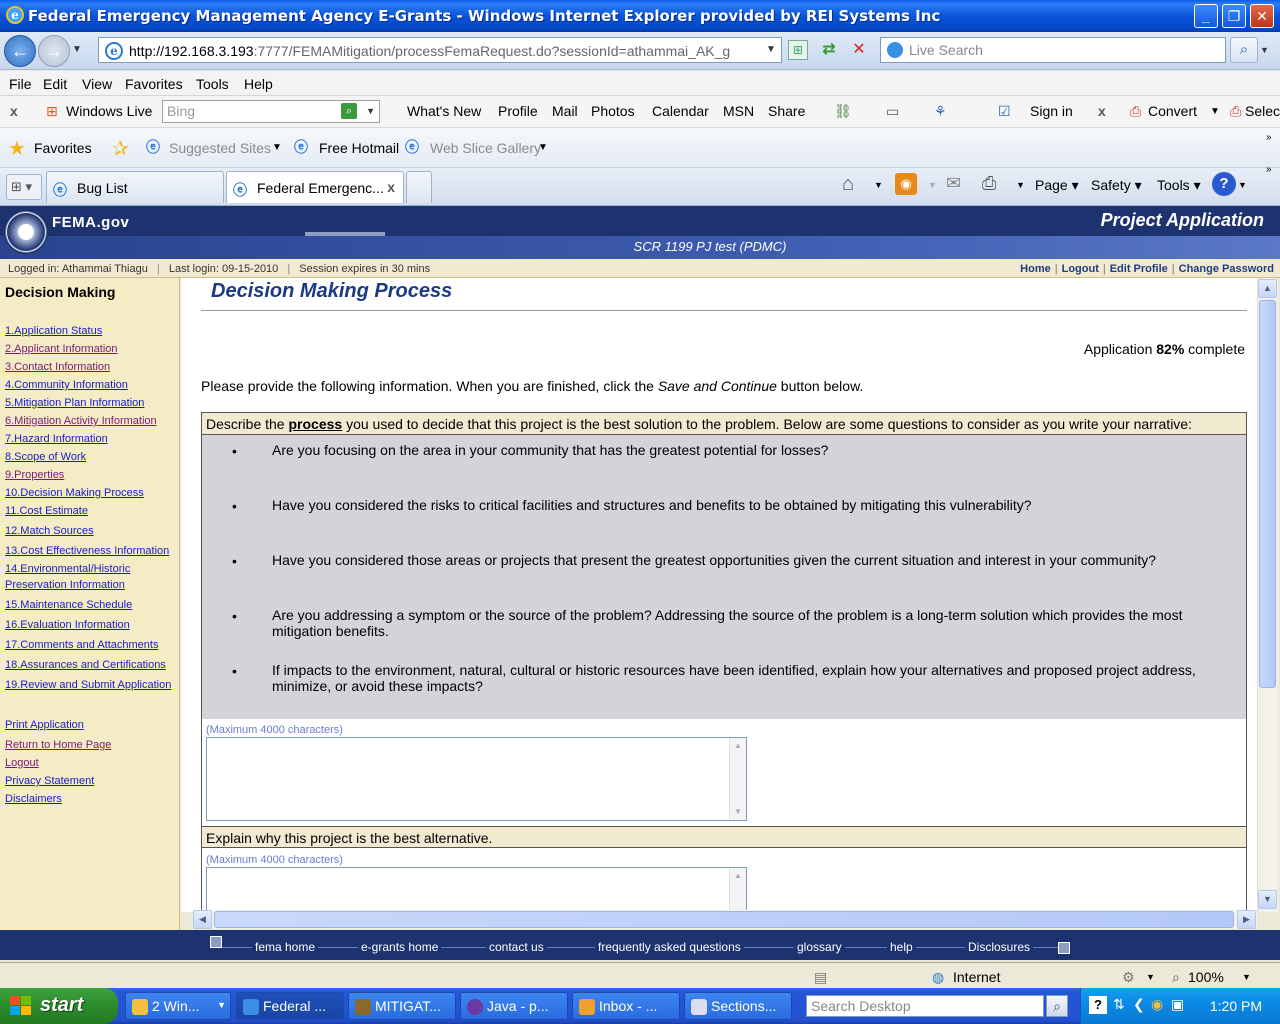  What do you see at coordinates (932, 185) in the screenshot?
I see `feeds-dropdown-icon: ▼` at bounding box center [932, 185].